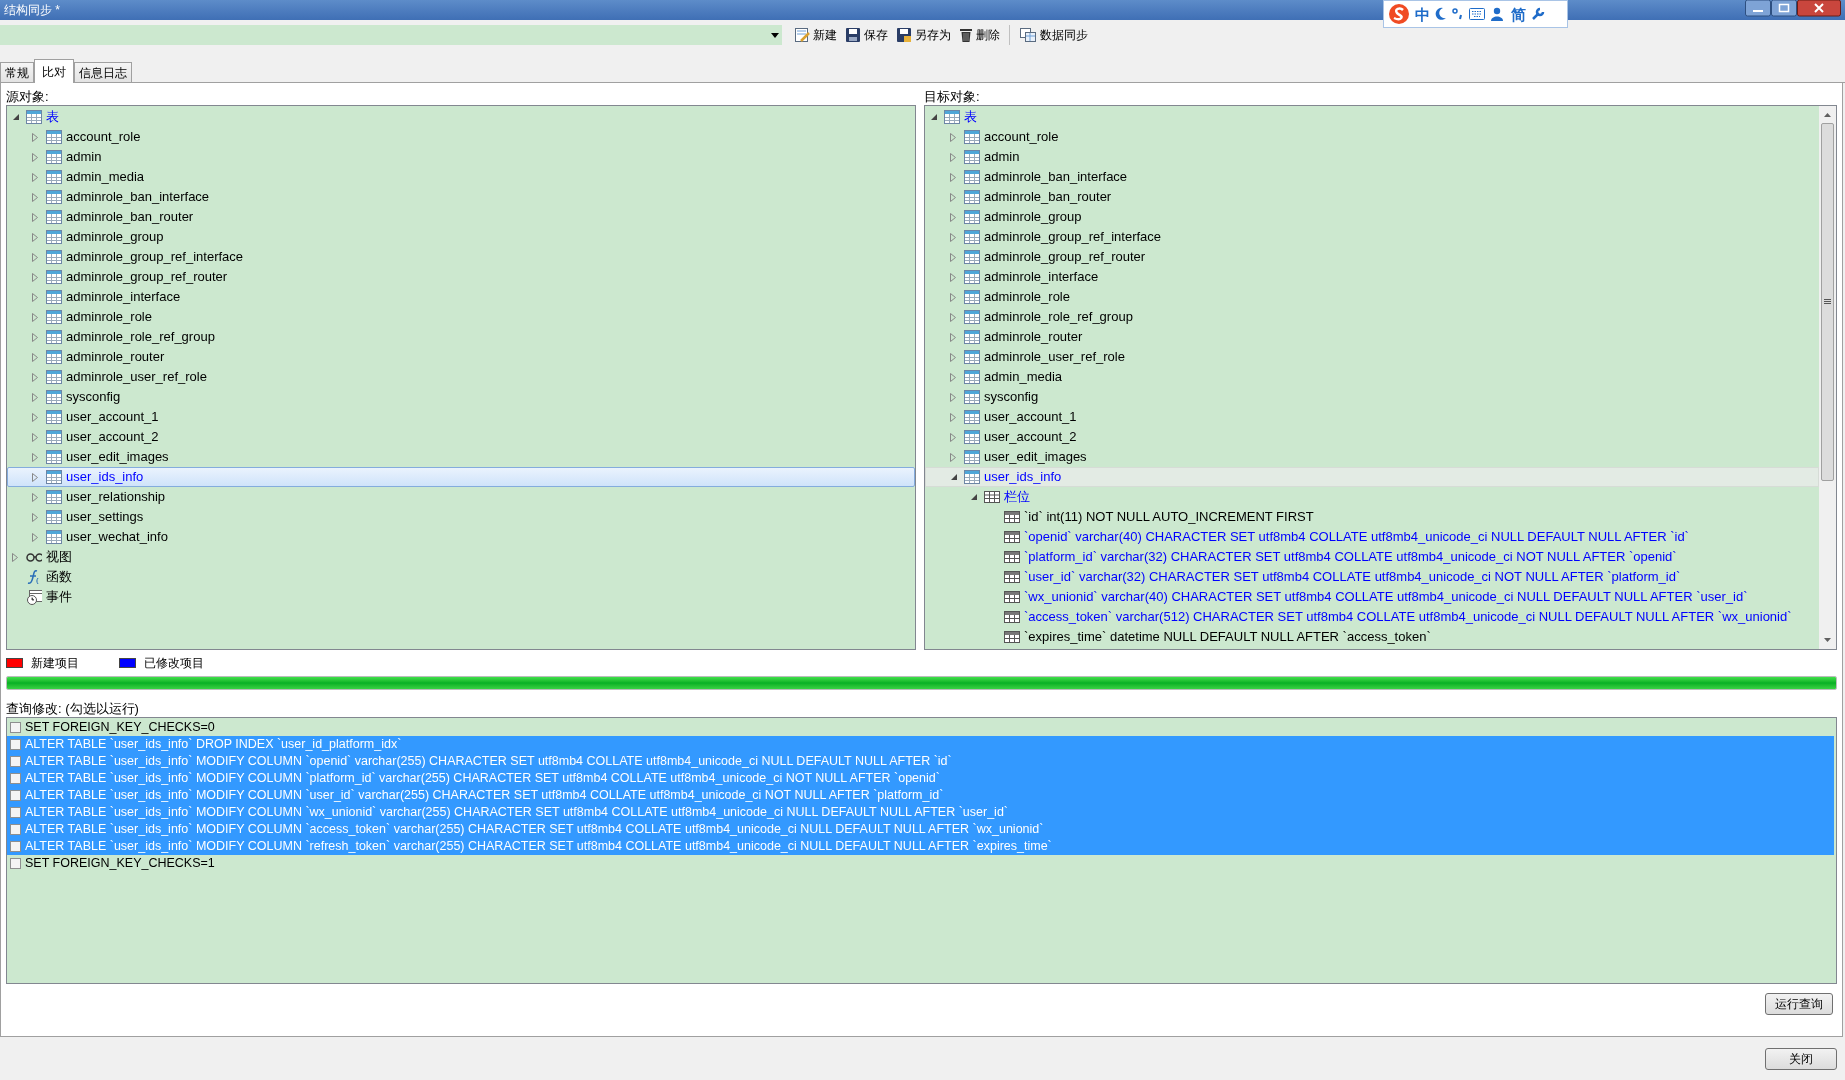  I want to click on tab: 信息日志, so click(103, 72).